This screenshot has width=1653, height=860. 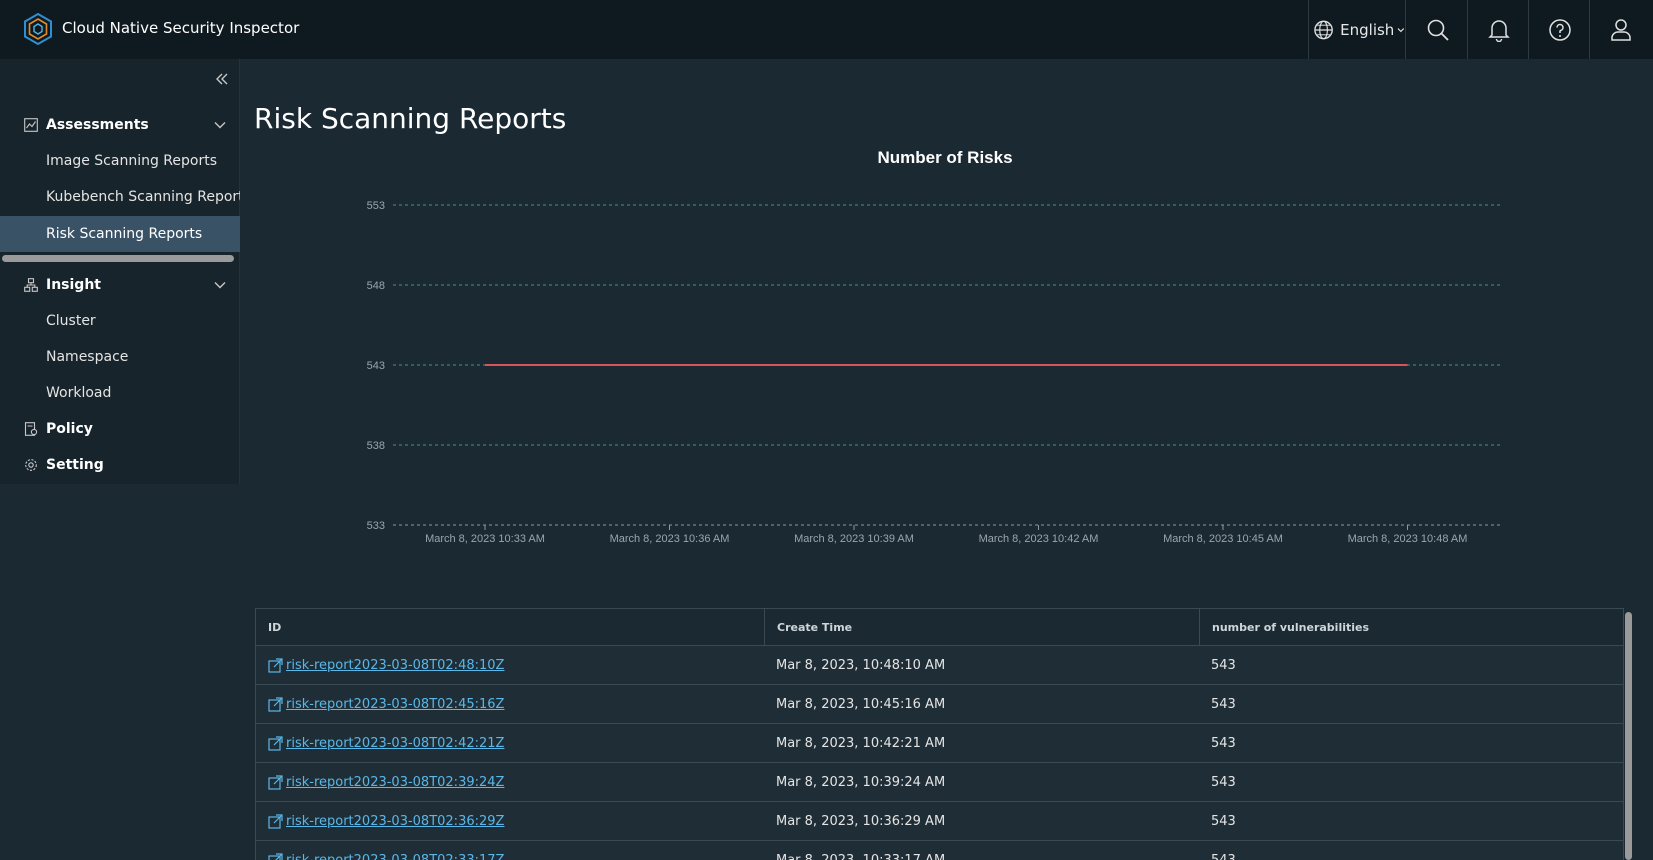 What do you see at coordinates (485, 539) in the screenshot?
I see `x-tick-label: March 8, 2023 10:33 AM` at bounding box center [485, 539].